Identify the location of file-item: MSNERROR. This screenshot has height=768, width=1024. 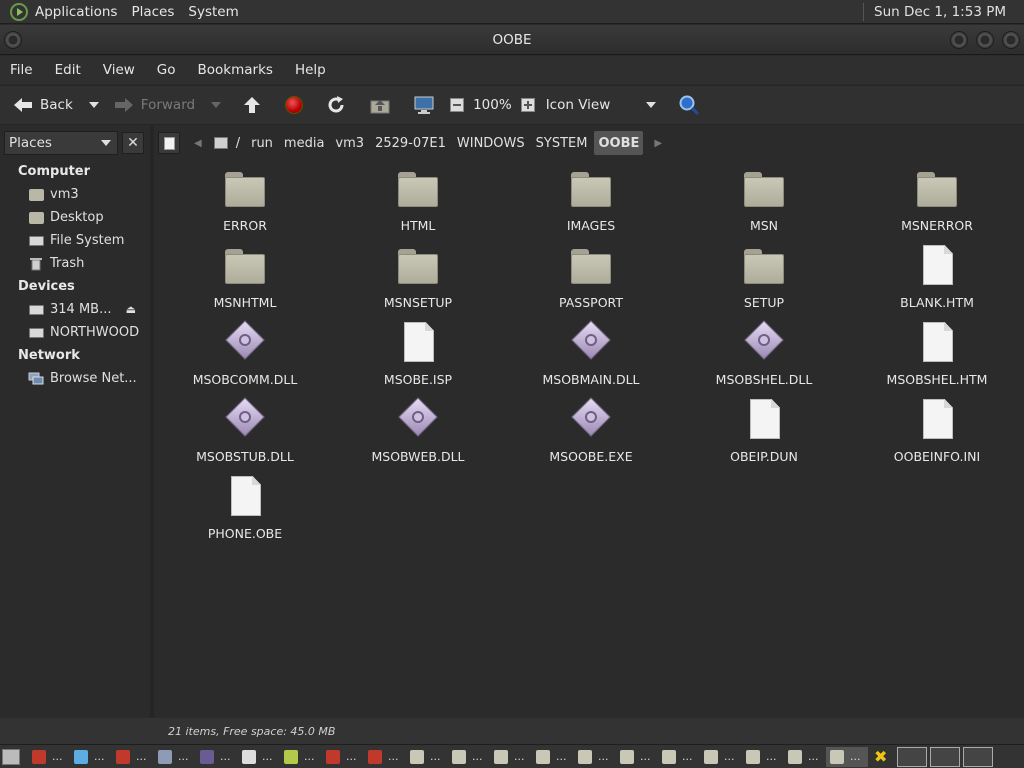
(937, 206).